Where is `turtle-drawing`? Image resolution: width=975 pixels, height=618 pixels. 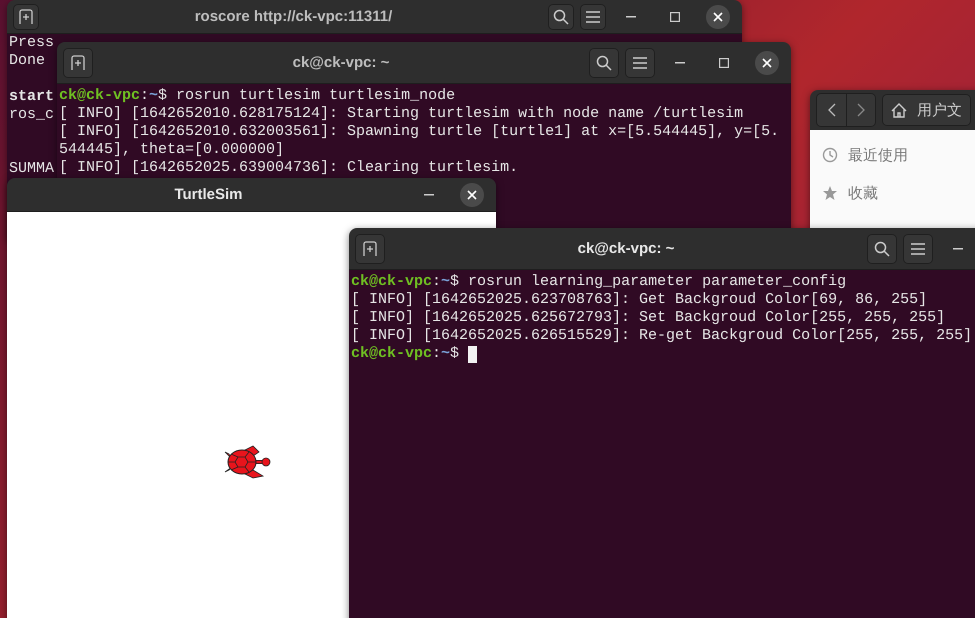 turtle-drawing is located at coordinates (247, 462).